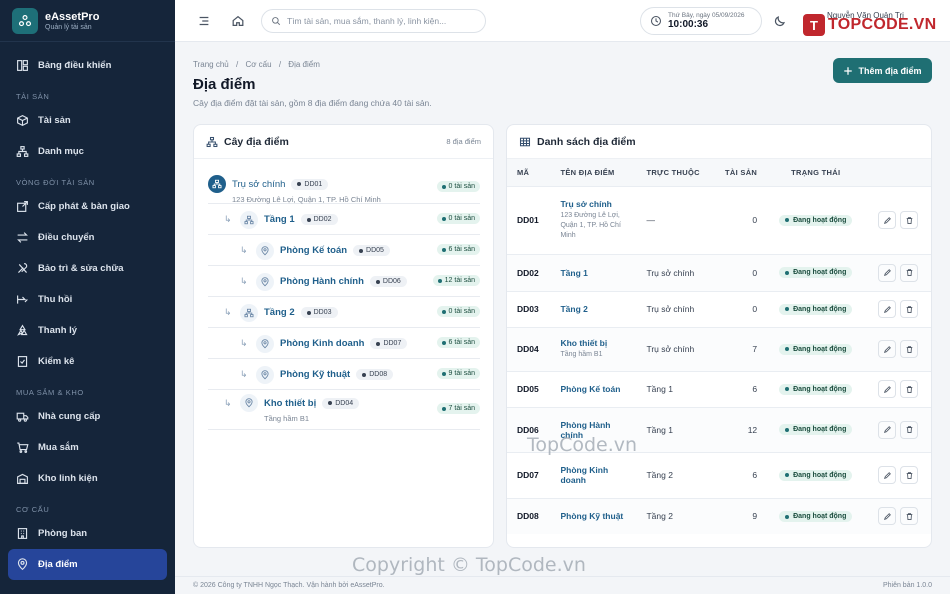 The image size is (950, 594). I want to click on clock-time: 10:00:36, so click(688, 24).